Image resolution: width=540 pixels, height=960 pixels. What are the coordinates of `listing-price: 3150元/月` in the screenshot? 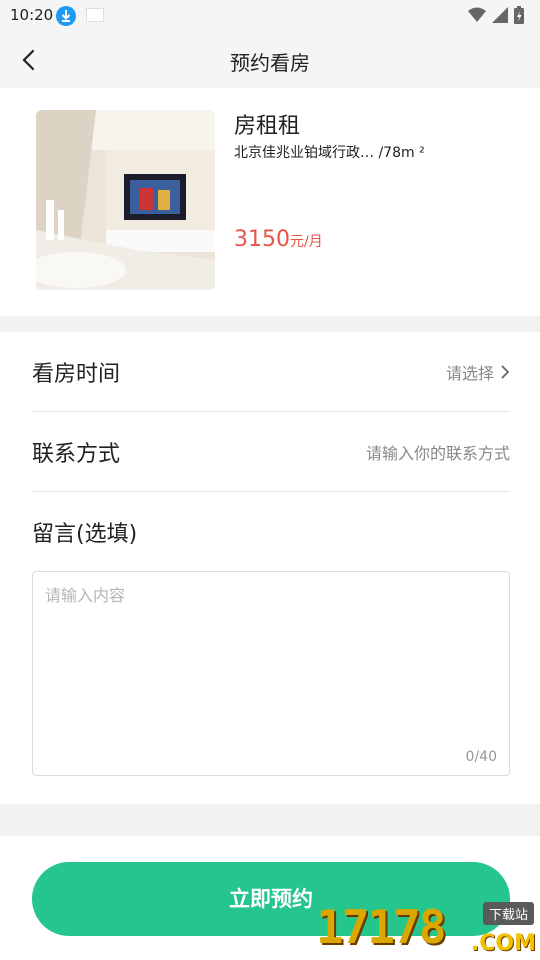 It's located at (278, 239).